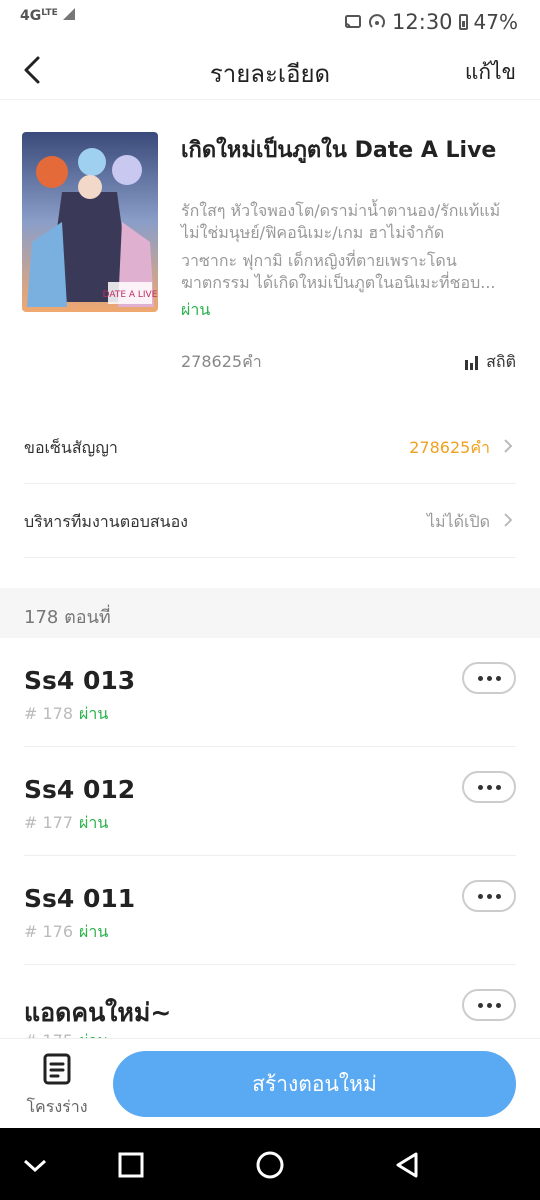 This screenshot has height=1200, width=540. What do you see at coordinates (339, 150) in the screenshot?
I see `book-title: เกิดใหม่เป็นภูตใน Date A Live` at bounding box center [339, 150].